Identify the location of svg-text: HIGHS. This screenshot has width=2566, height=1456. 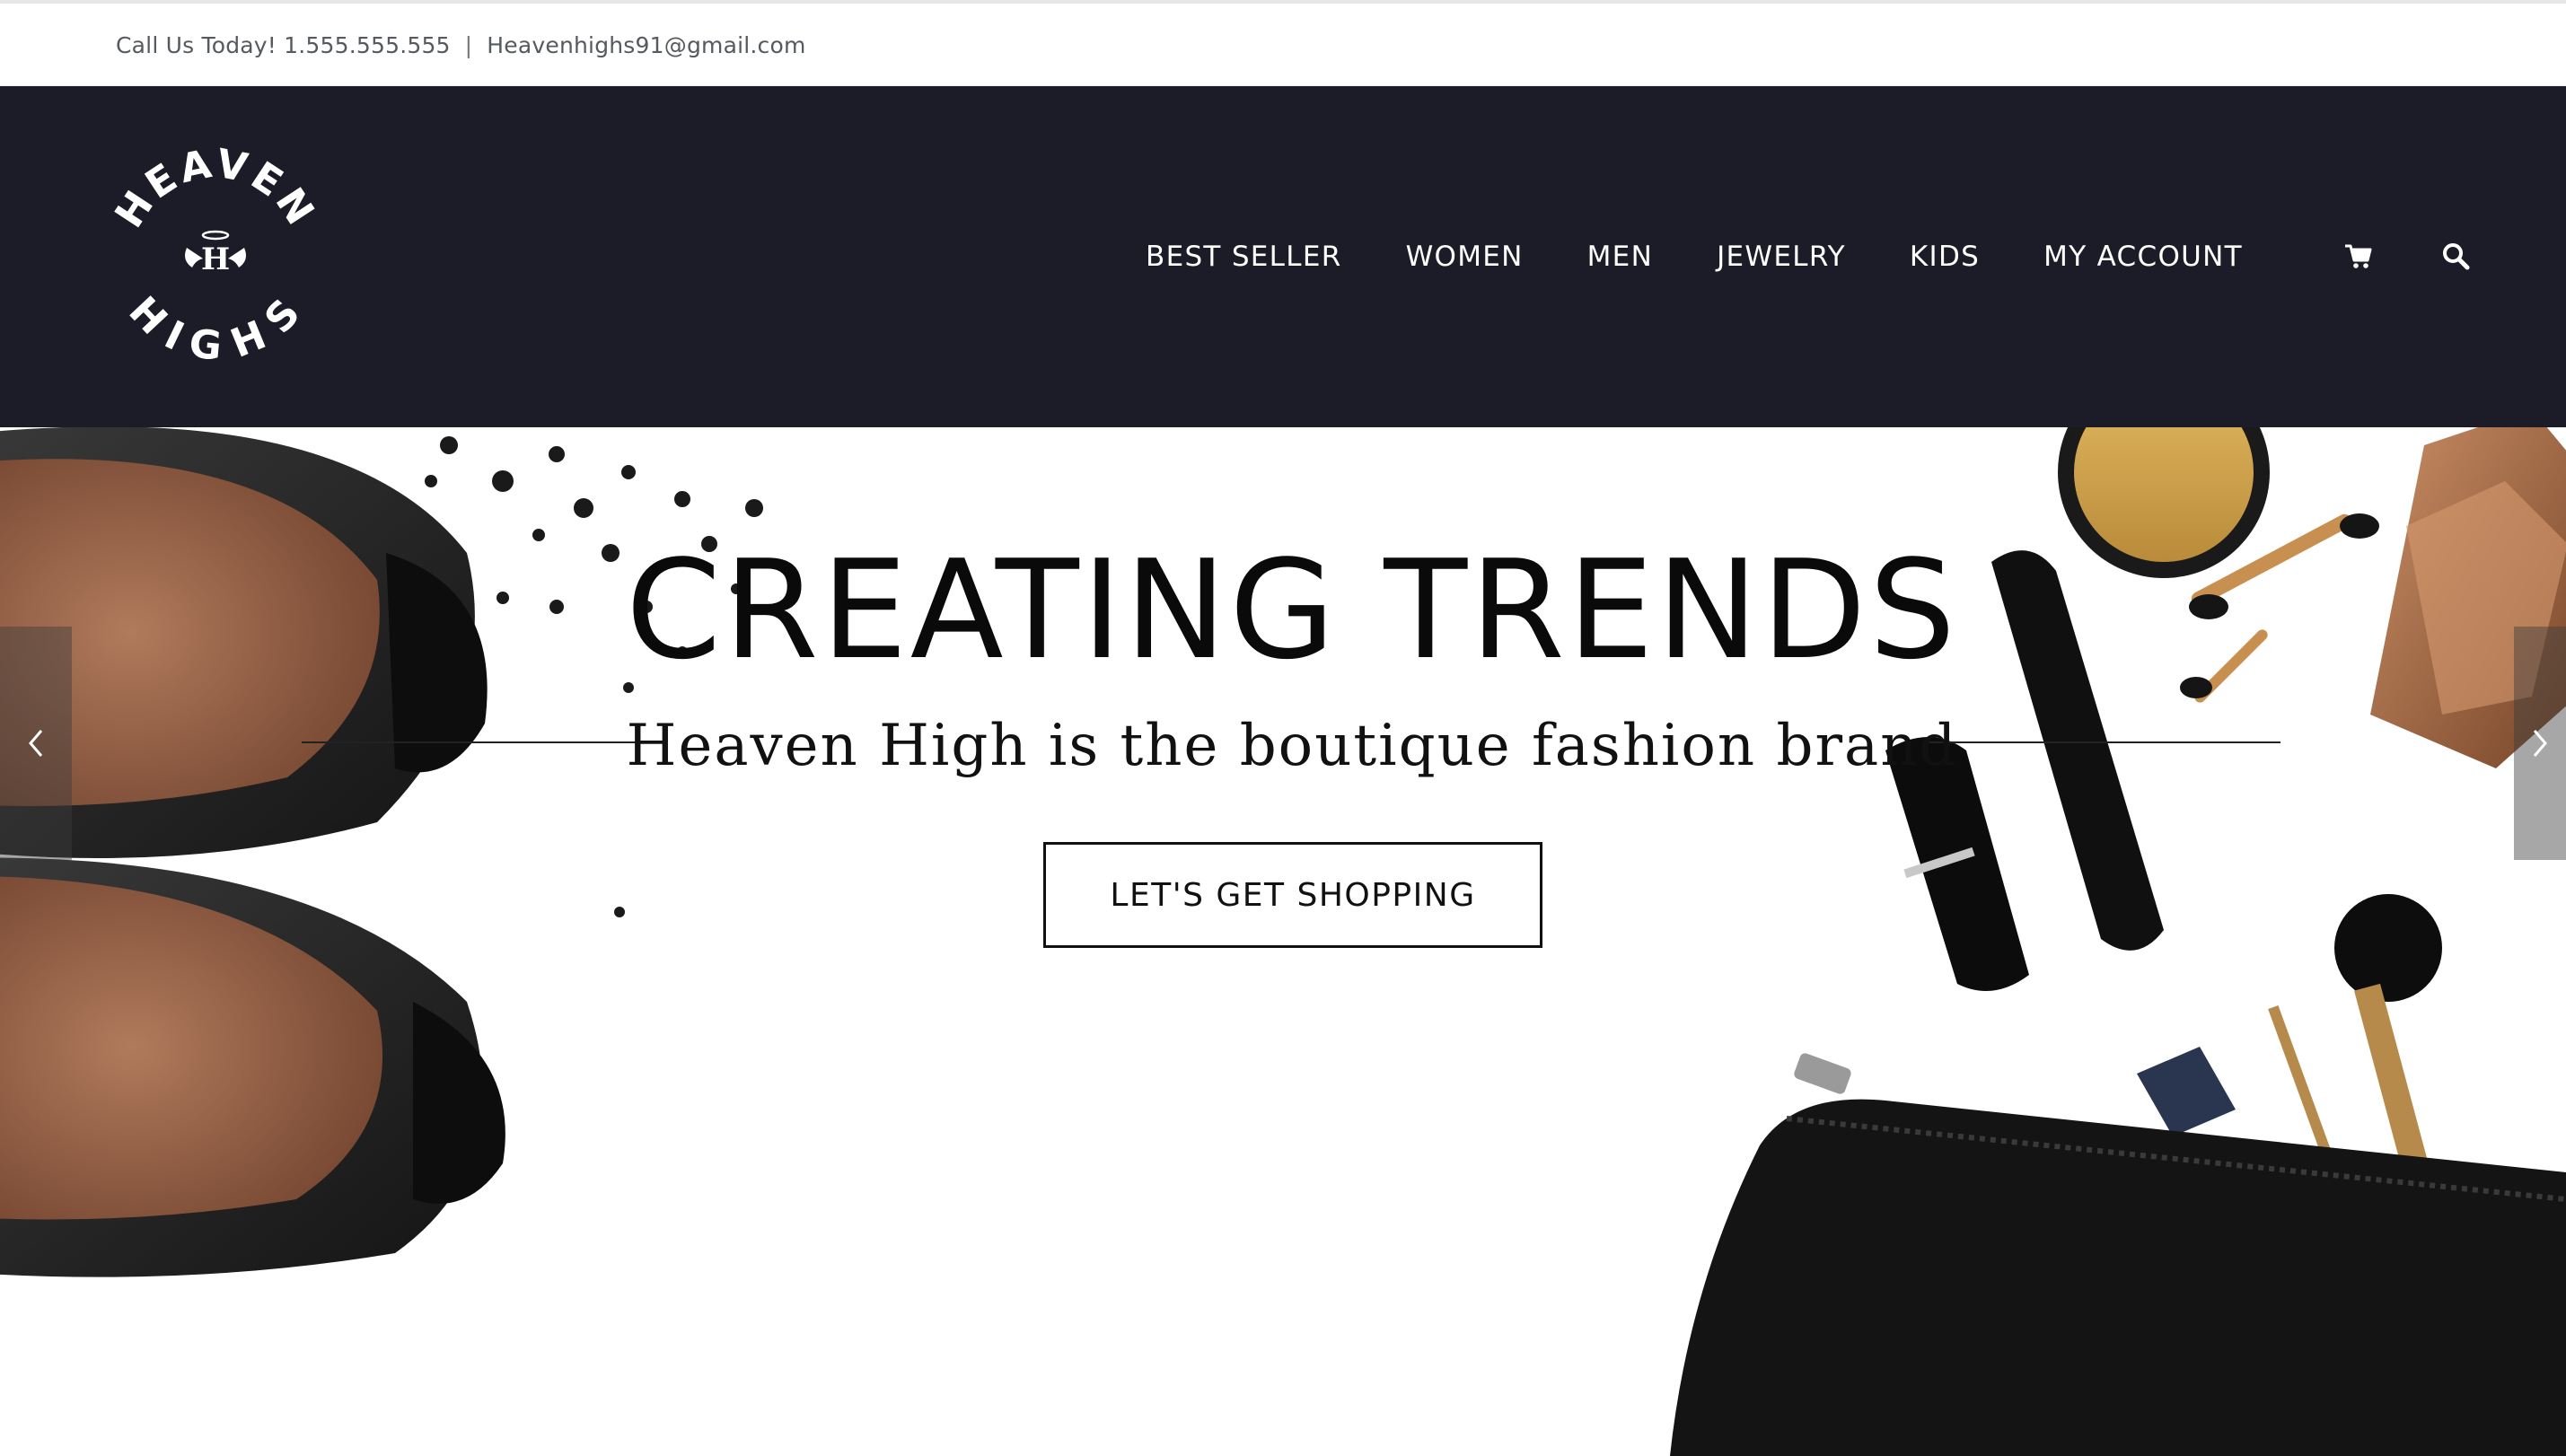
(215, 327).